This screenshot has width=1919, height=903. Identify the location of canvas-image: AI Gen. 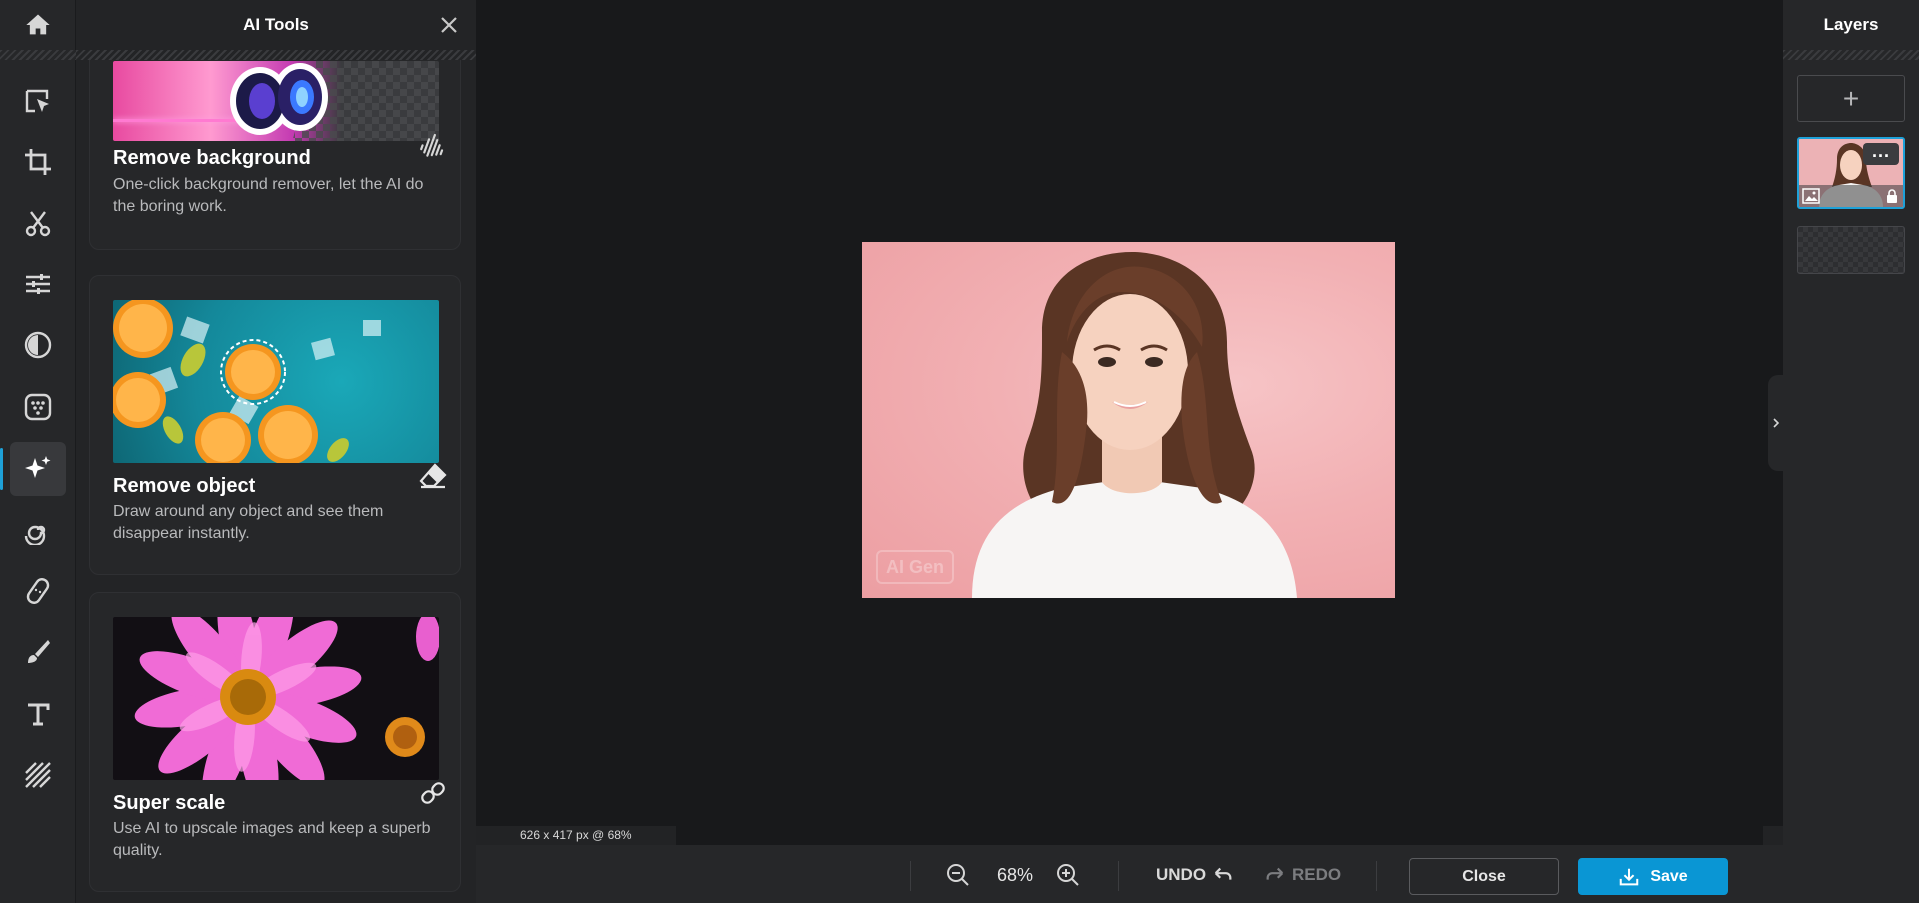
(1128, 420).